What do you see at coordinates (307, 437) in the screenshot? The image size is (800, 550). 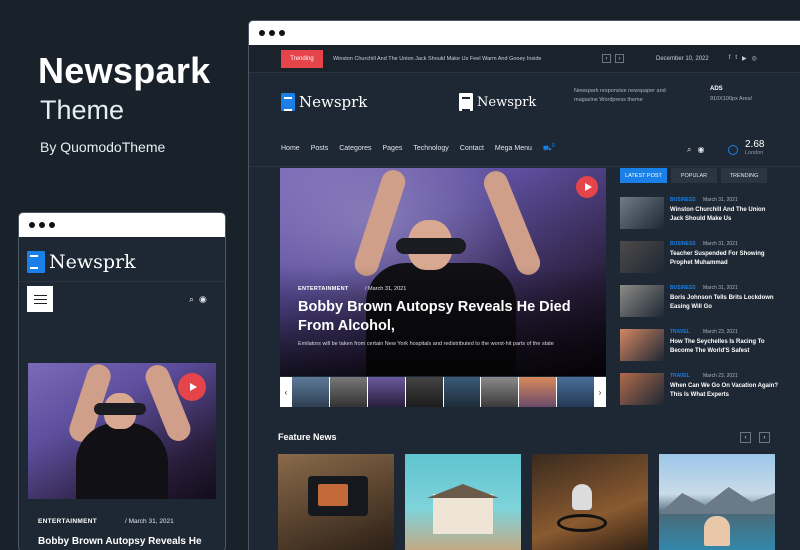 I see `feature-news-heading: Feature News` at bounding box center [307, 437].